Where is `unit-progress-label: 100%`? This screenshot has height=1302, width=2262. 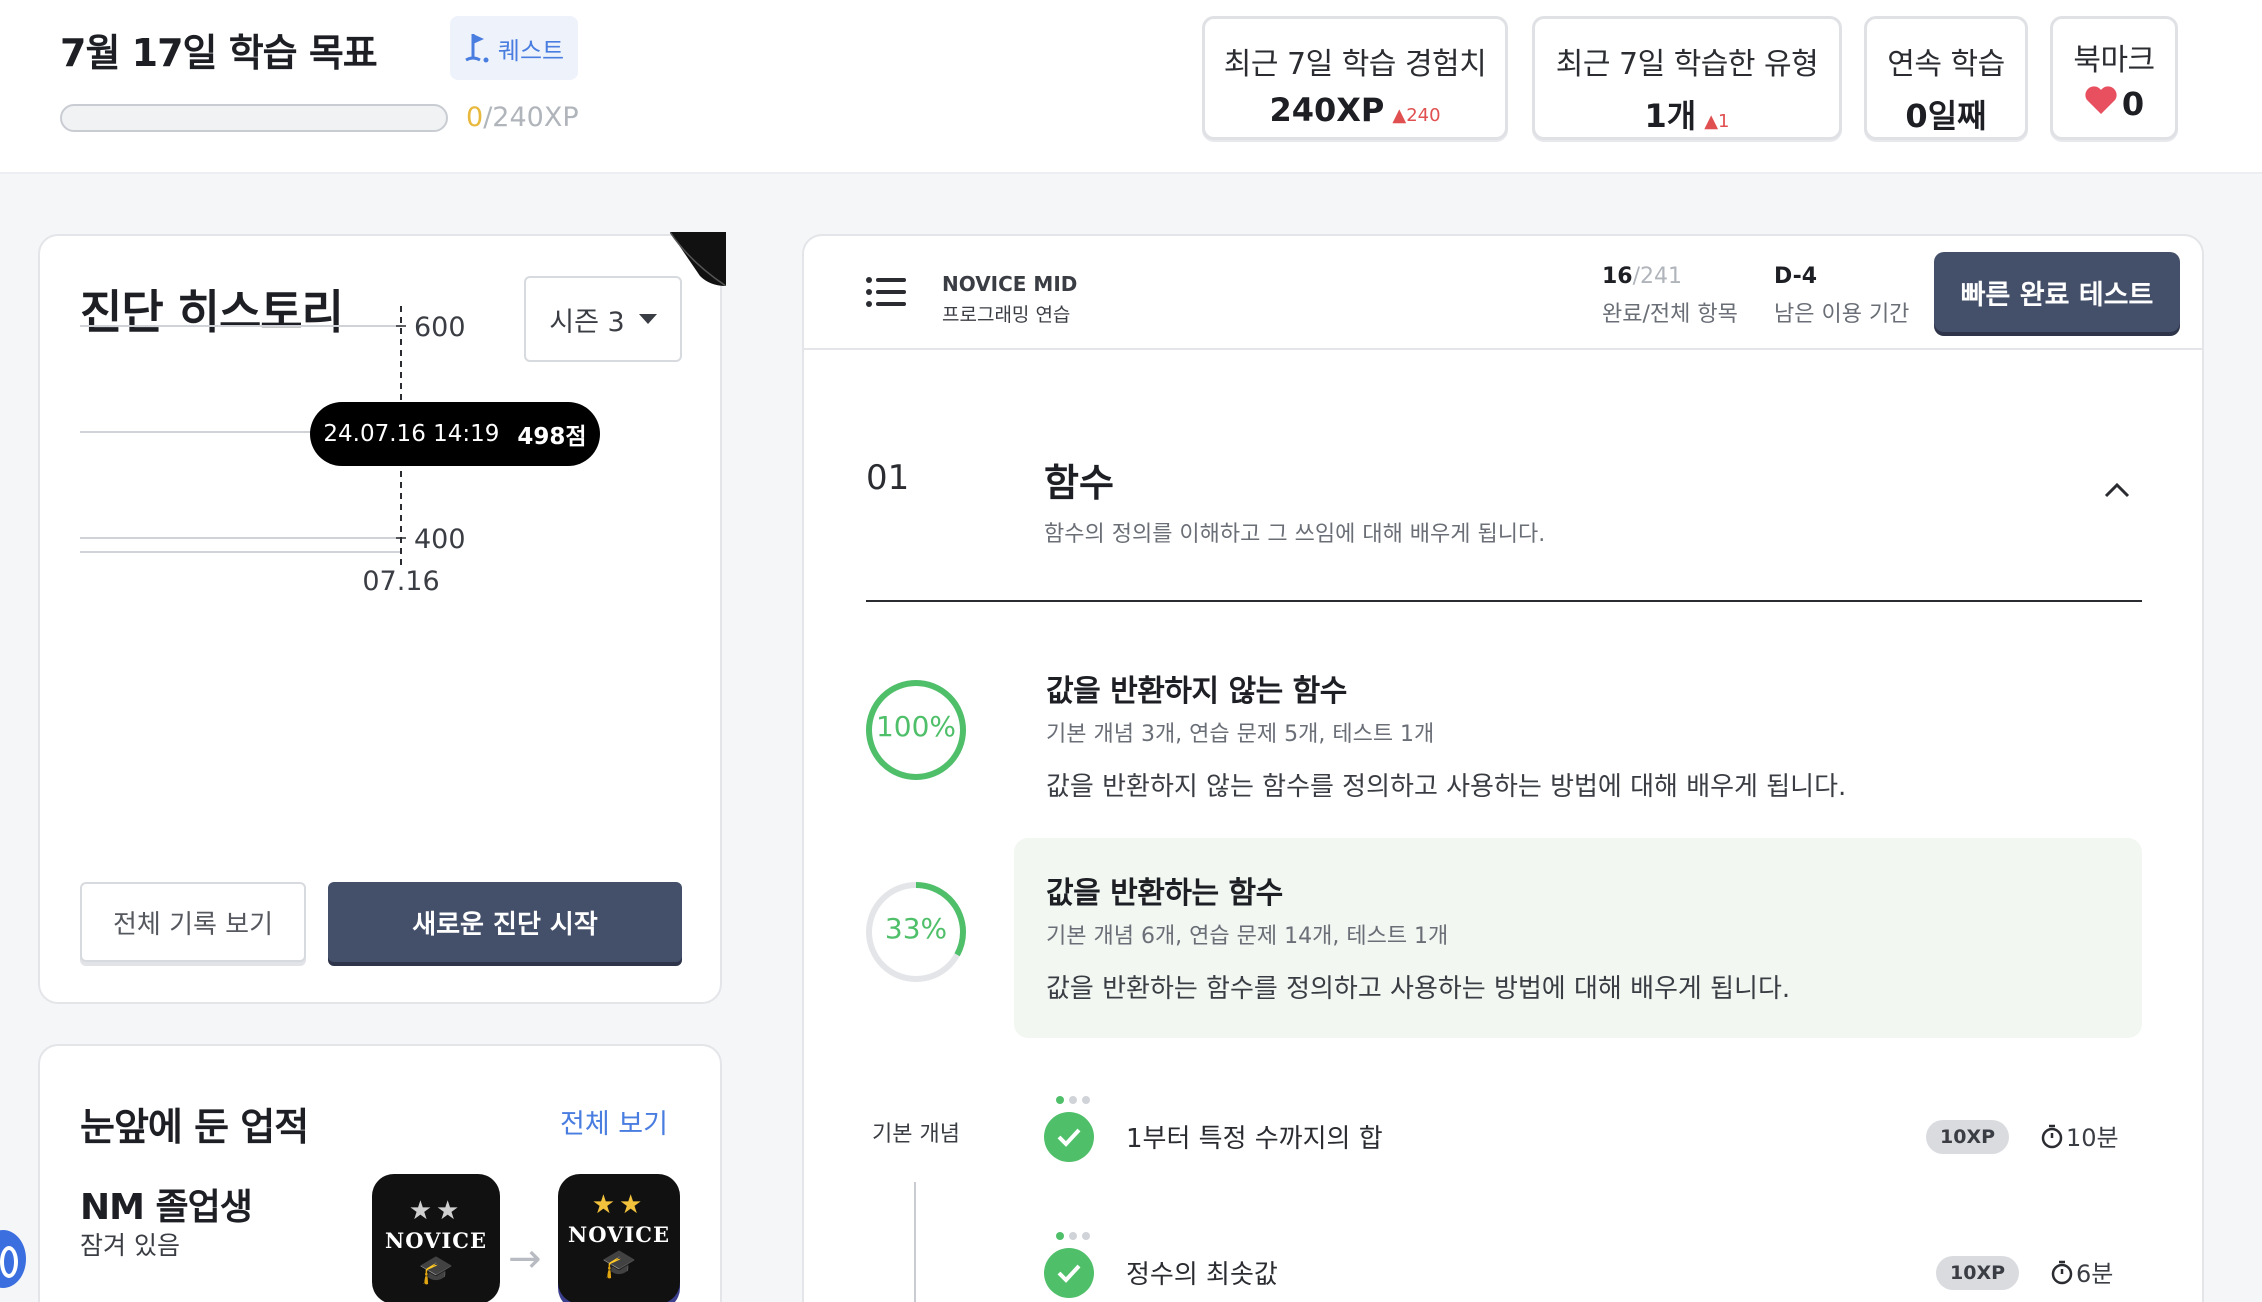
unit-progress-label: 100% is located at coordinates (916, 726).